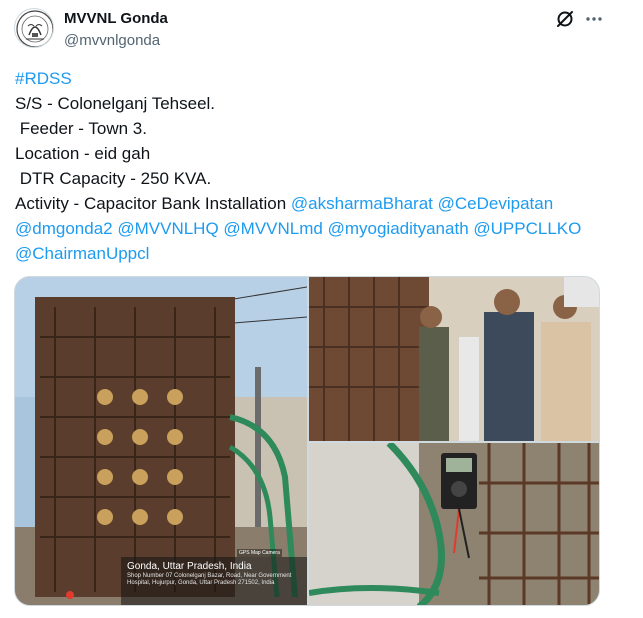  I want to click on author-handle: @mvvnlgonda, so click(112, 40).